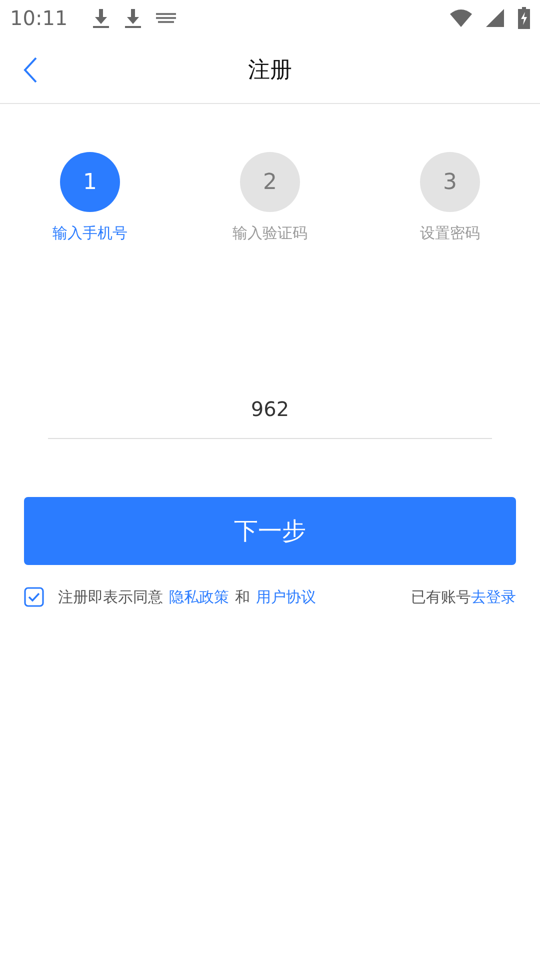 This screenshot has height=960, width=540. Describe the element at coordinates (524, 18) in the screenshot. I see `battery-icon` at that location.